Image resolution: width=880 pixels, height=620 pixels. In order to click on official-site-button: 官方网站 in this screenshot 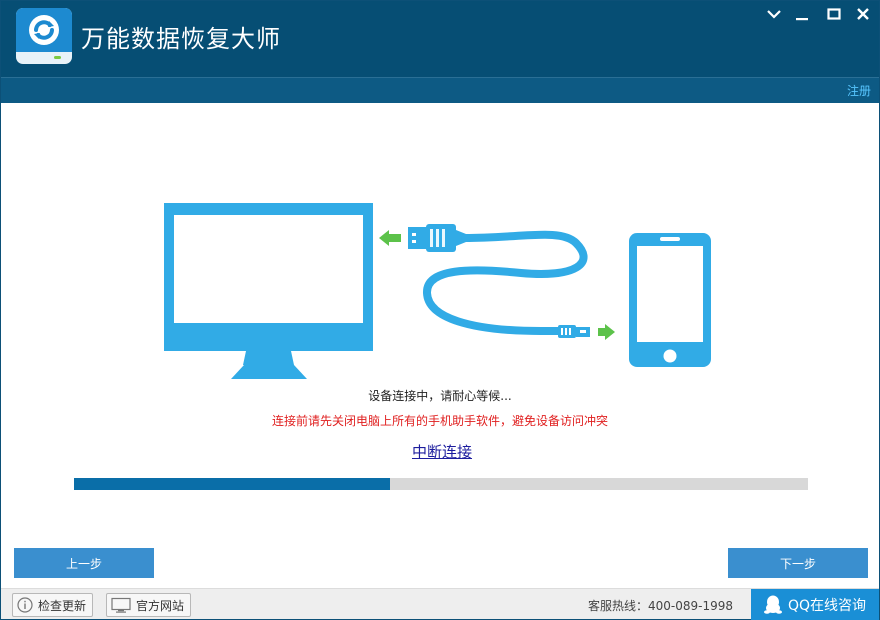, I will do `click(149, 605)`.